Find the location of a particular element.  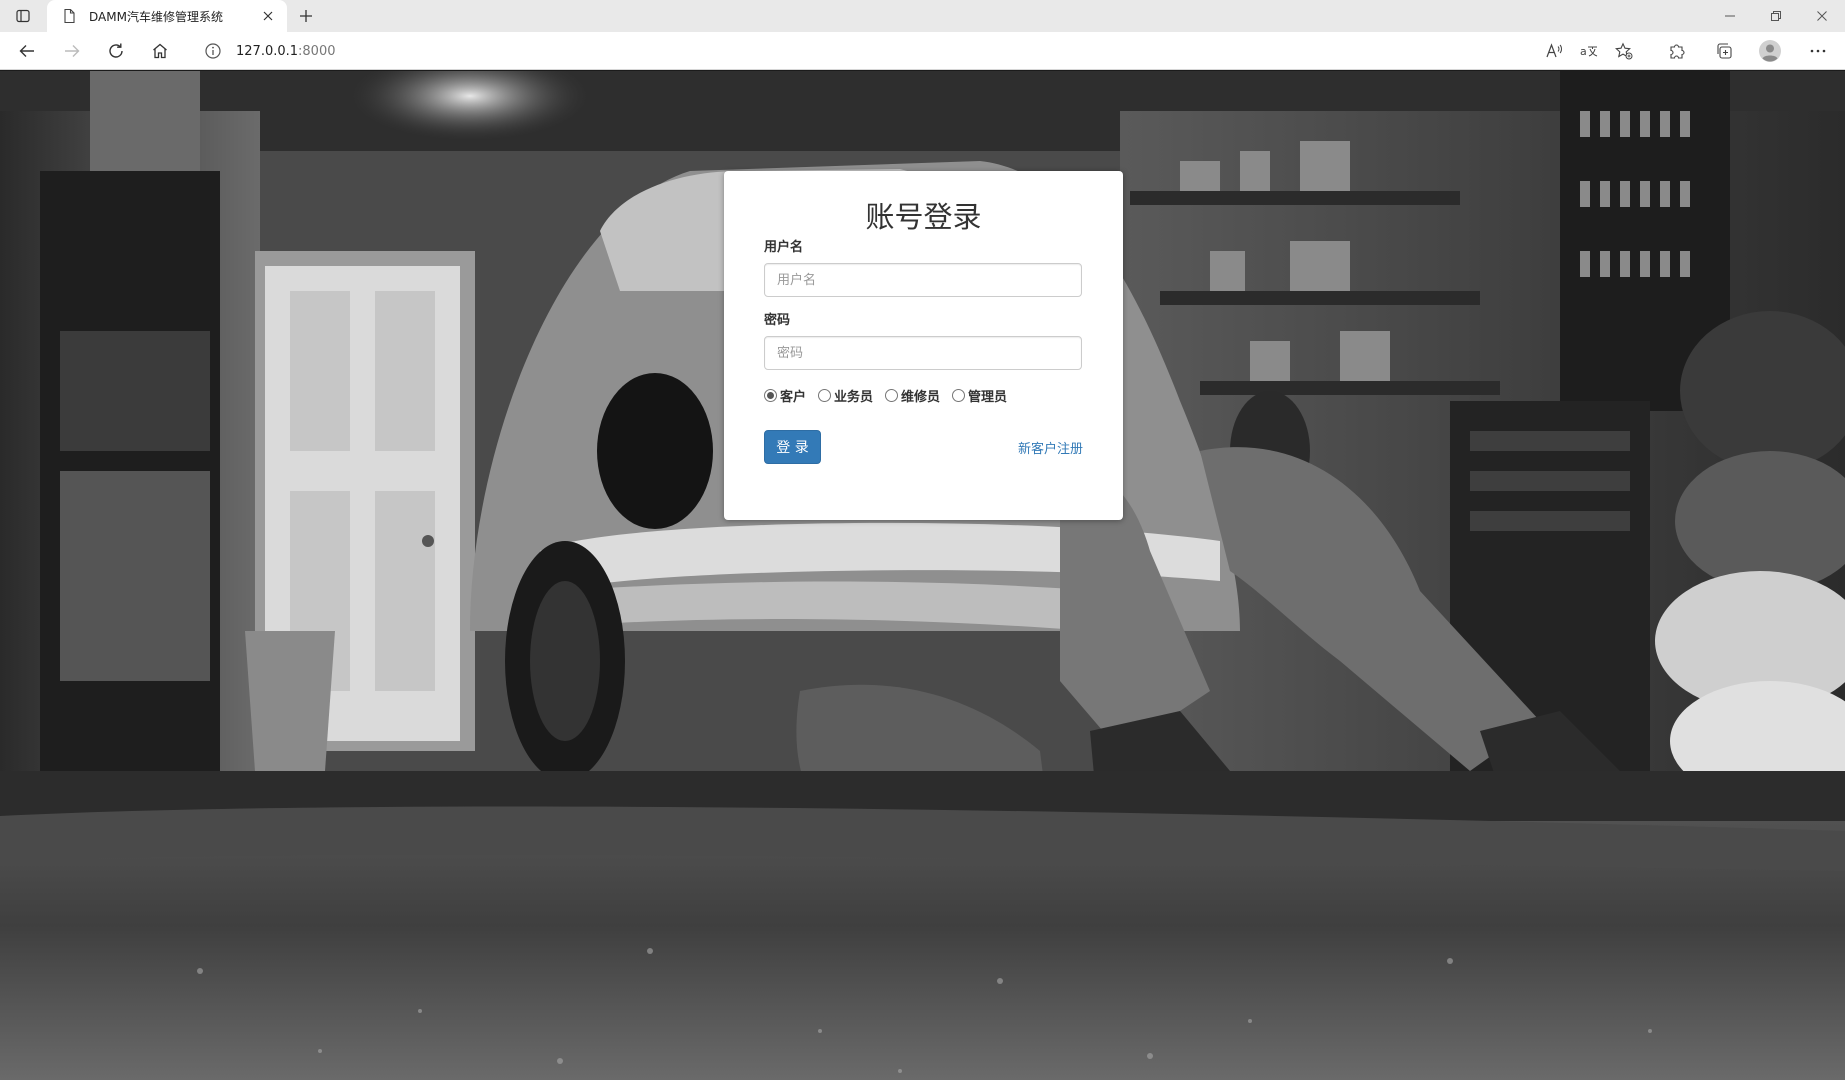

arrow-left-icon is located at coordinates (26, 51).